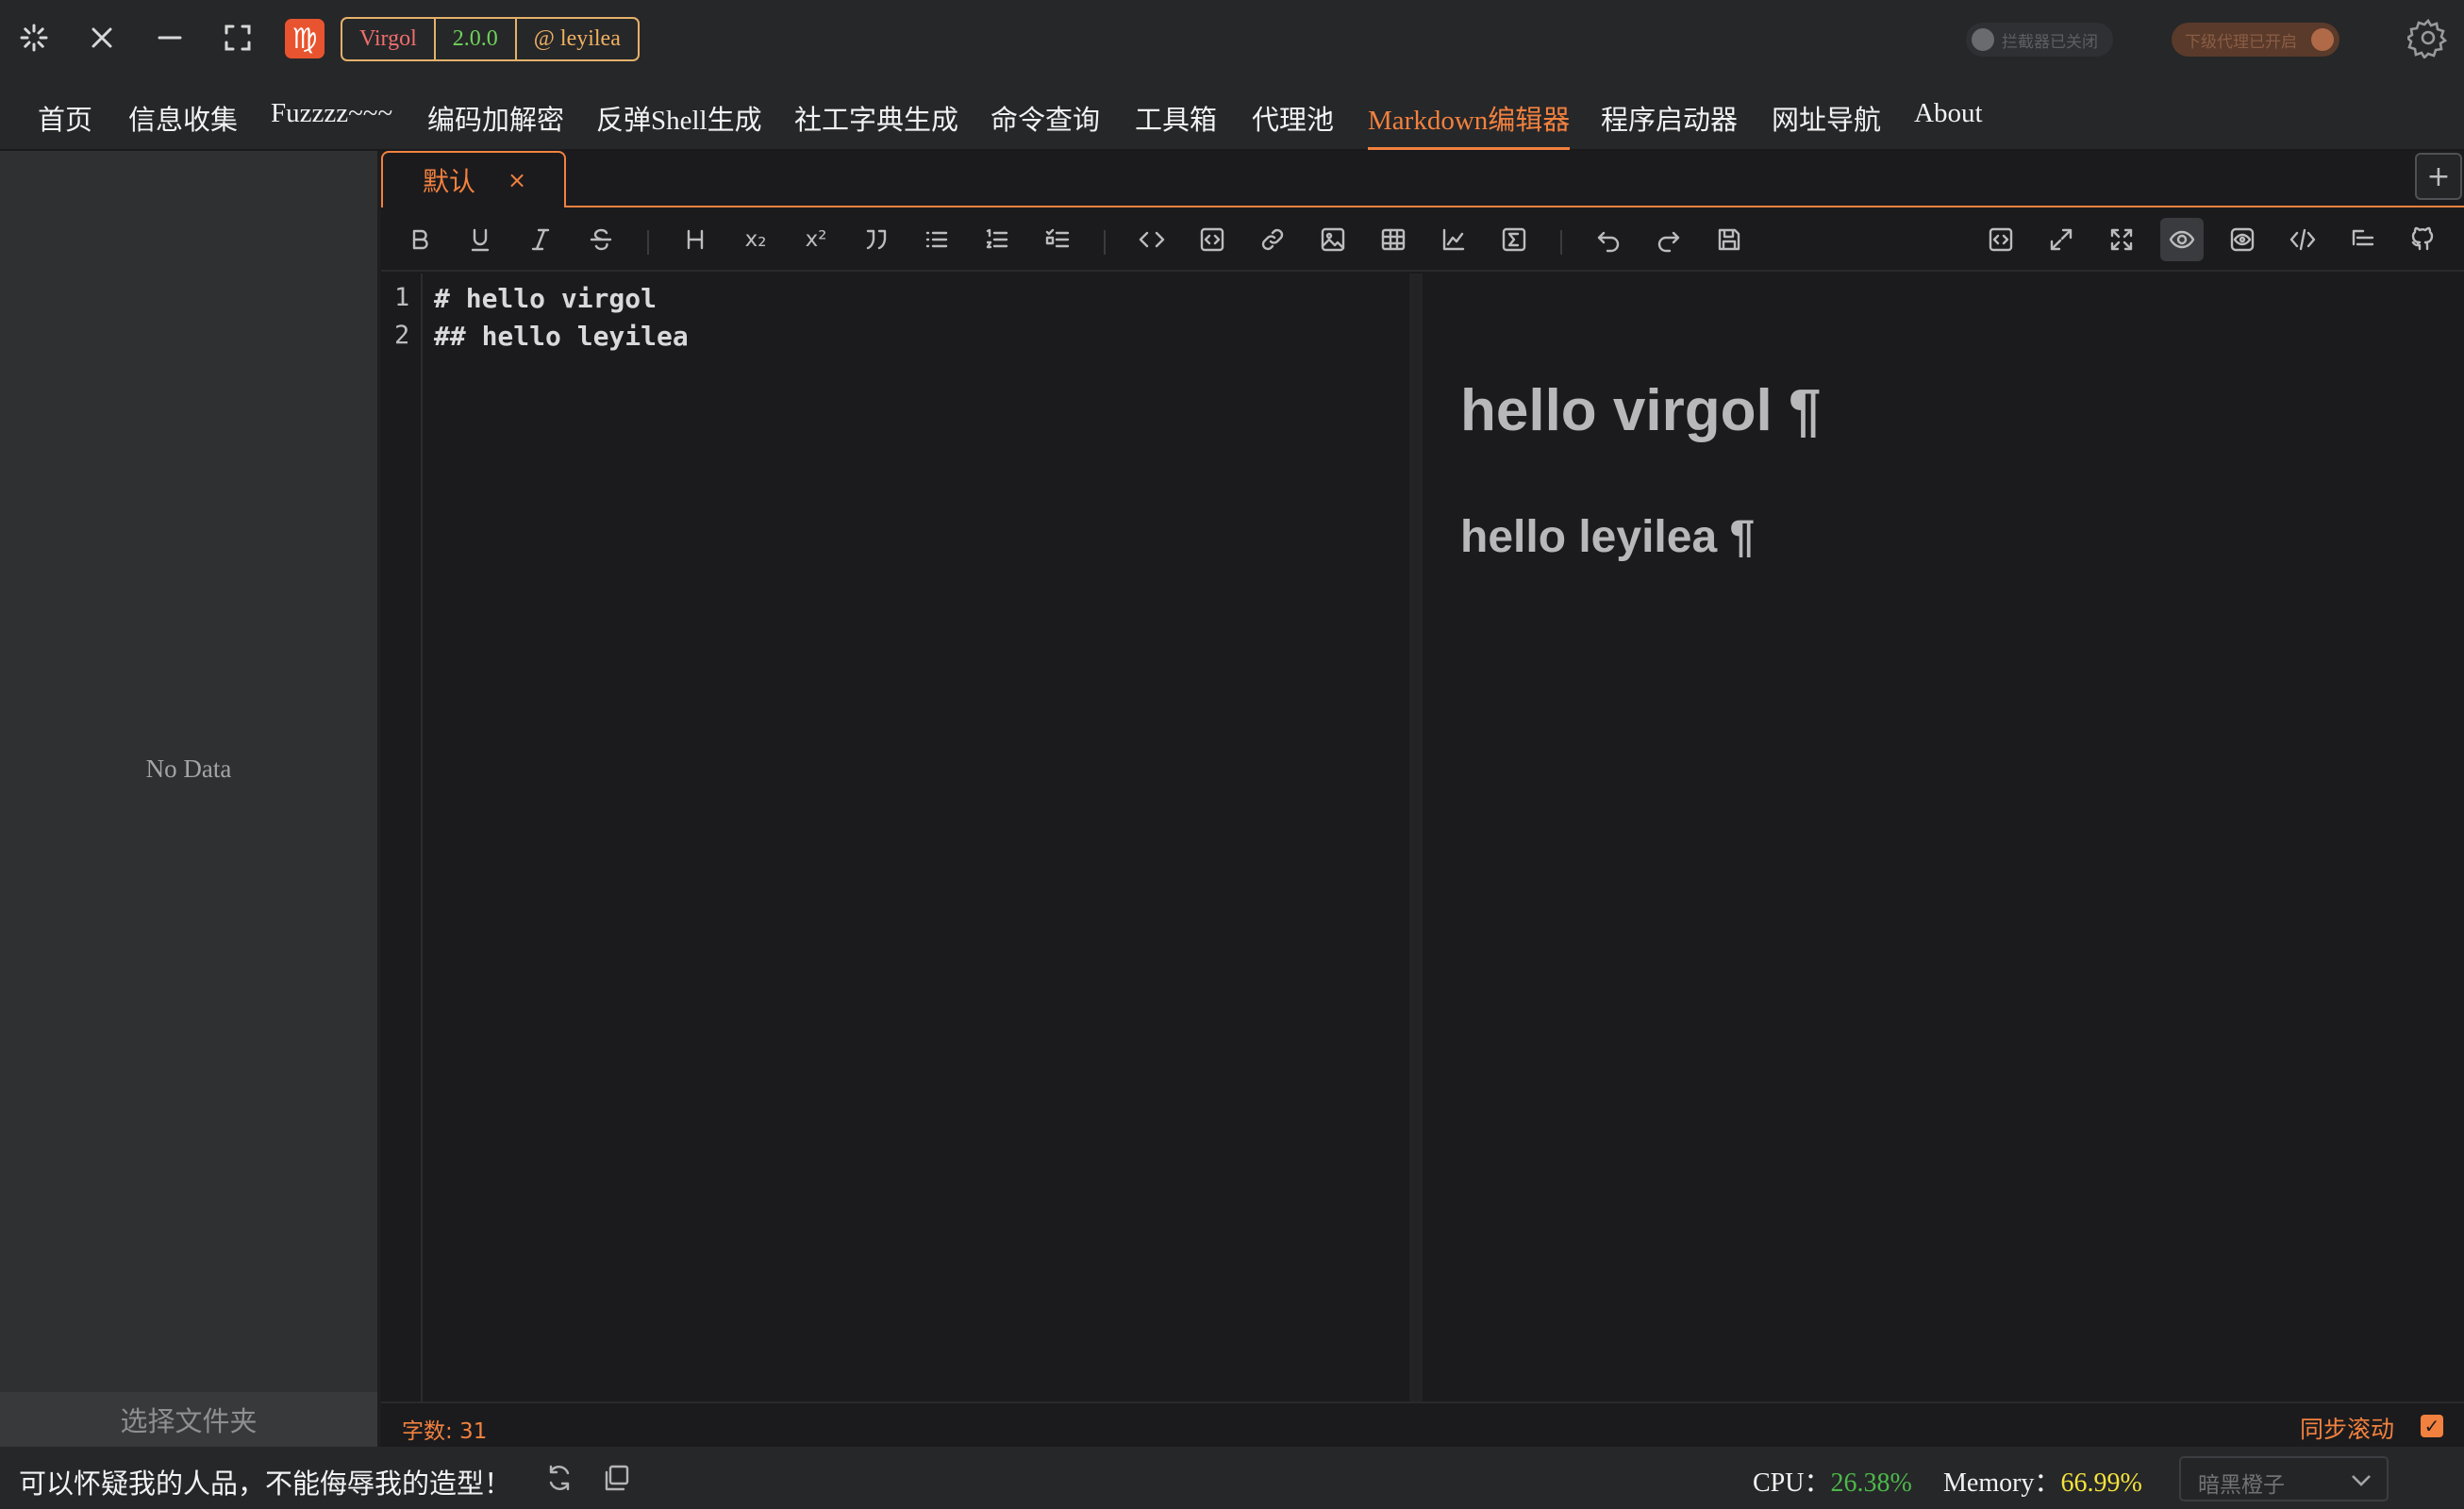 This screenshot has width=2464, height=1509. I want to click on theme-select: 暗黑橙子, so click(2284, 1478).